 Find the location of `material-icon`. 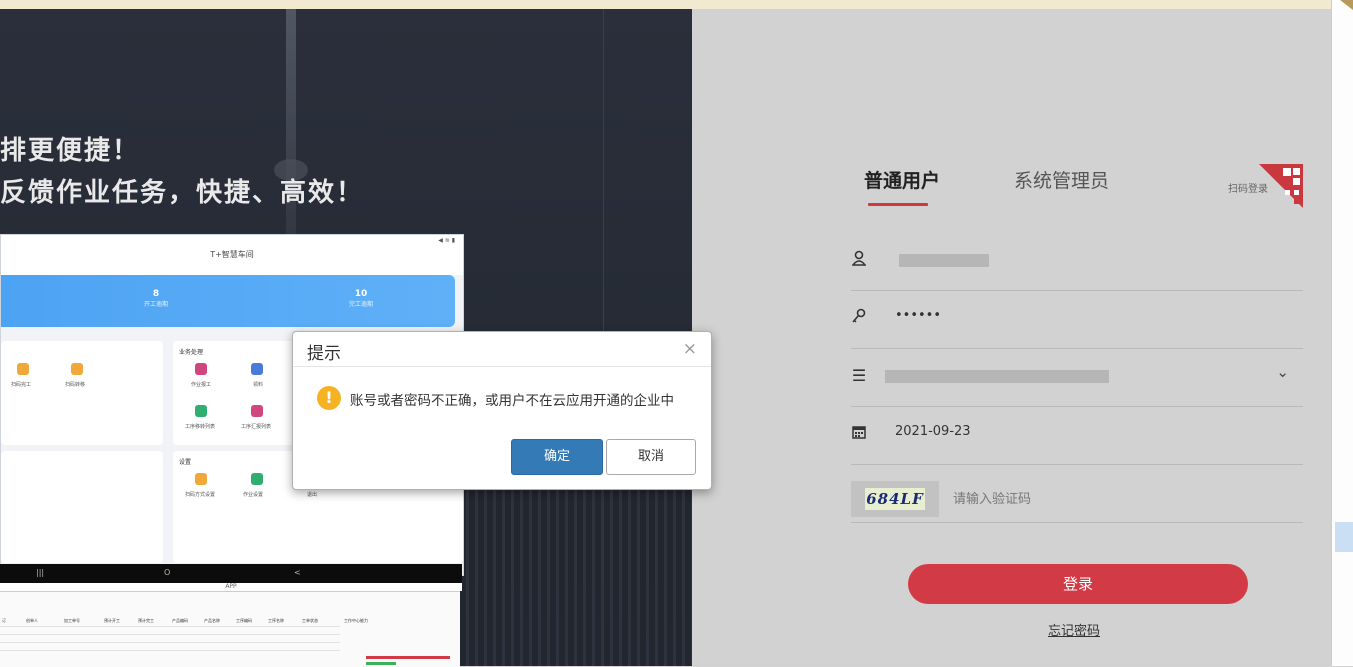

material-icon is located at coordinates (257, 369).